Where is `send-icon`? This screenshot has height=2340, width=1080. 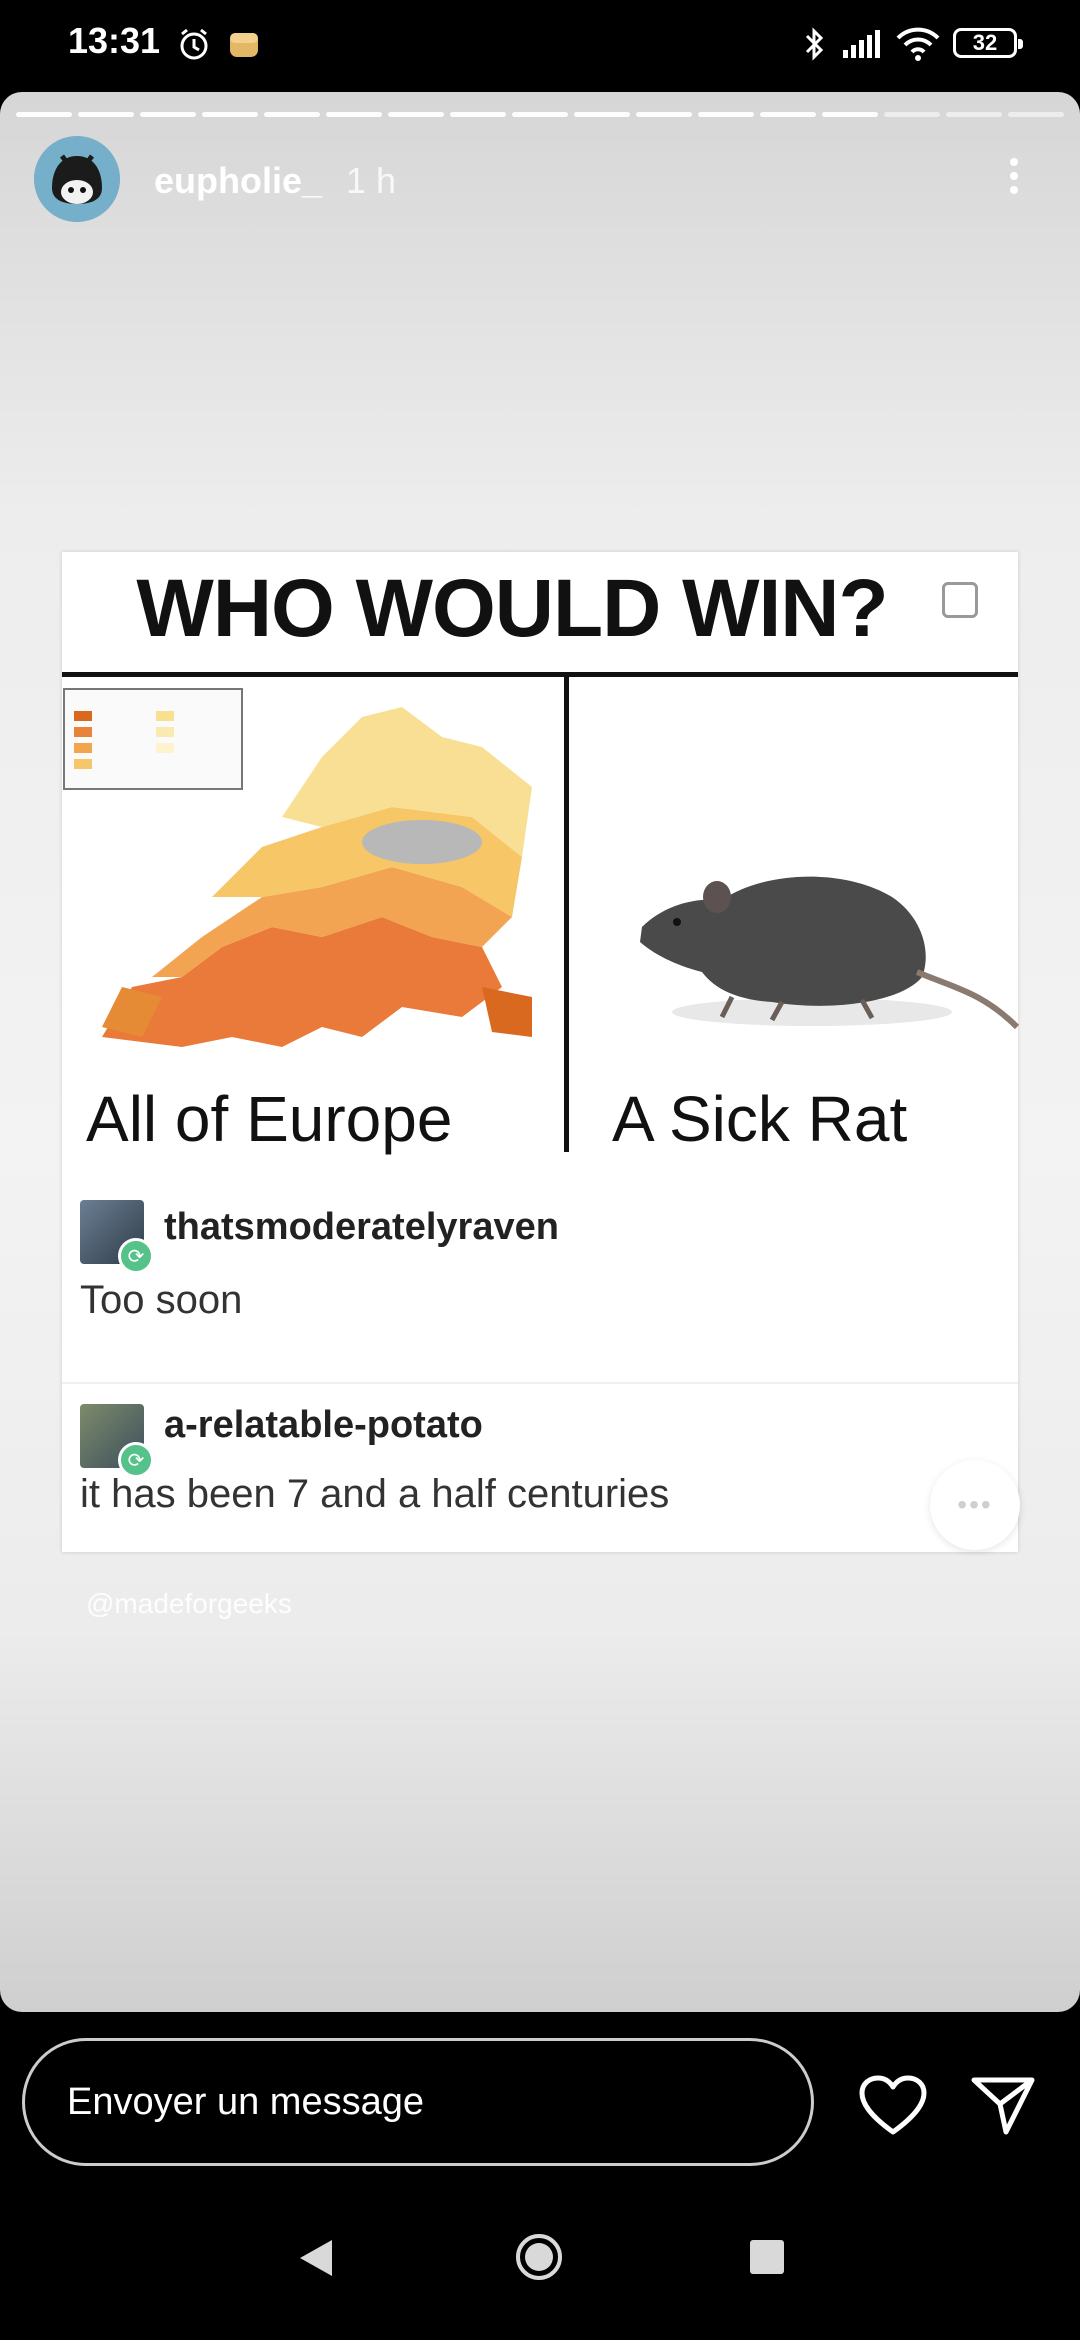
send-icon is located at coordinates (1003, 2106).